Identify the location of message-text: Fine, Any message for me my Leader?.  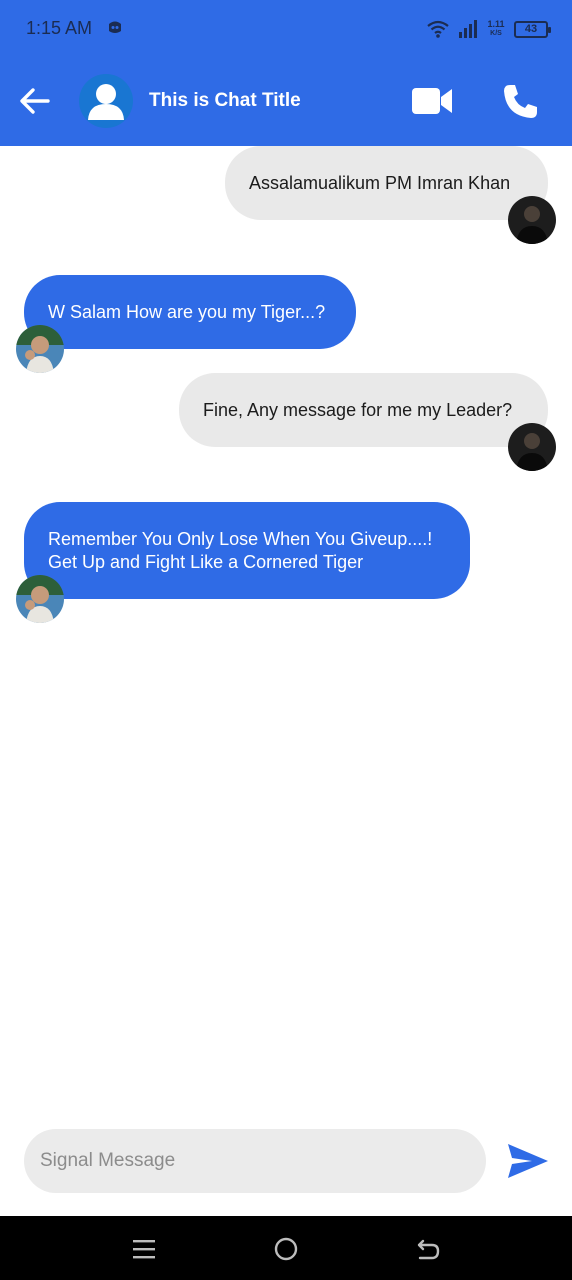
(358, 409).